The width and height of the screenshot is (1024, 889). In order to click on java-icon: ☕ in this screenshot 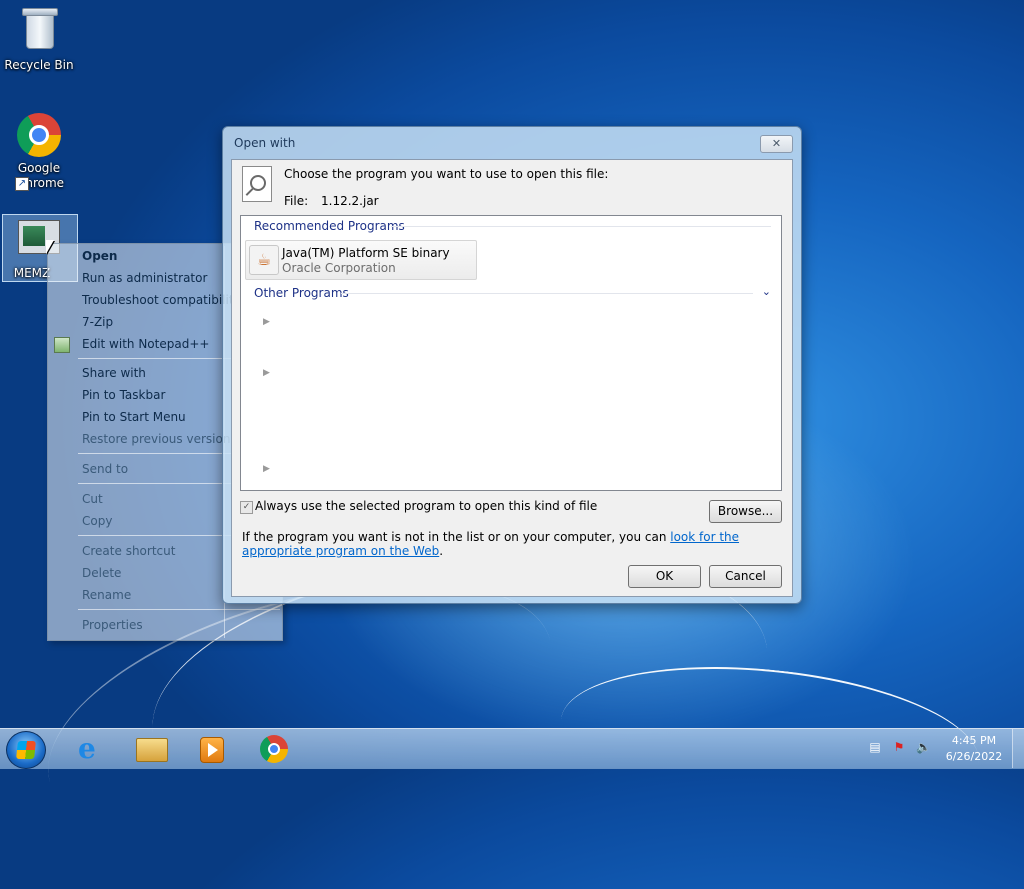, I will do `click(264, 260)`.